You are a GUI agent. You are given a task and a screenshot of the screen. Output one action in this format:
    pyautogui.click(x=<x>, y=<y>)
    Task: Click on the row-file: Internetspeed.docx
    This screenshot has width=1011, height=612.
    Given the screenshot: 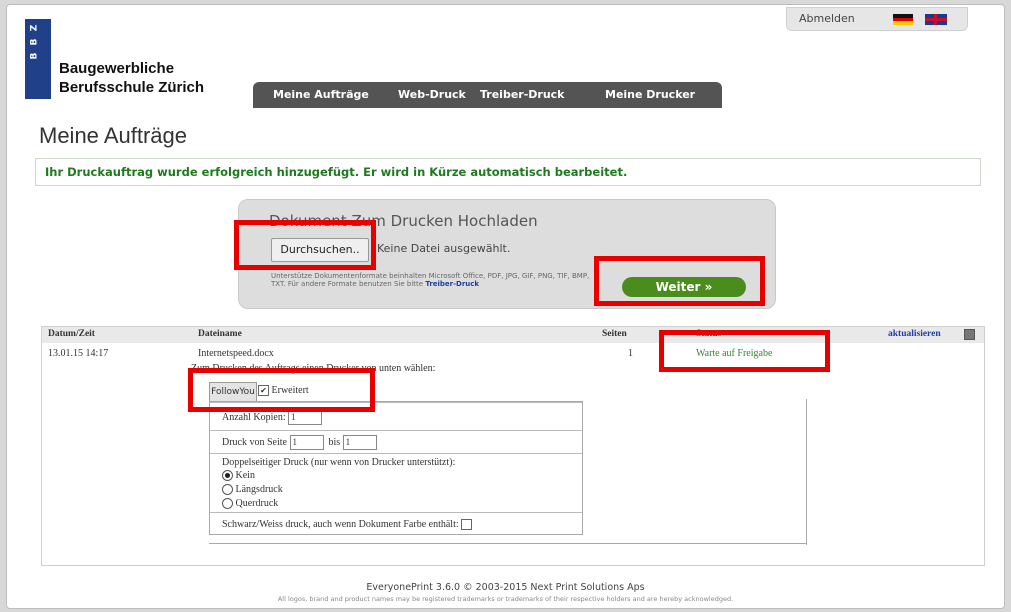 What is the action you would take?
    pyautogui.click(x=236, y=353)
    